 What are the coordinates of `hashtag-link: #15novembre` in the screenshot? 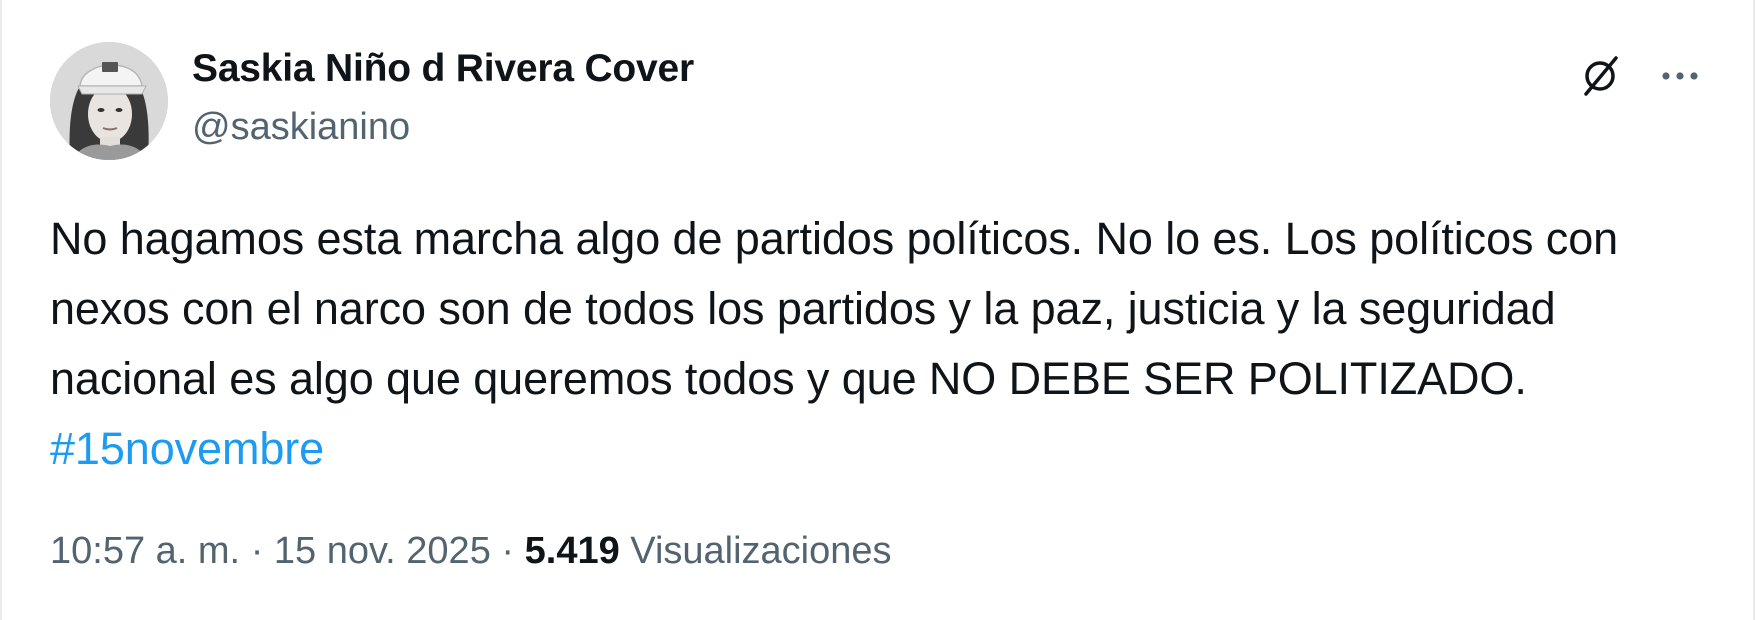 It's located at (187, 448).